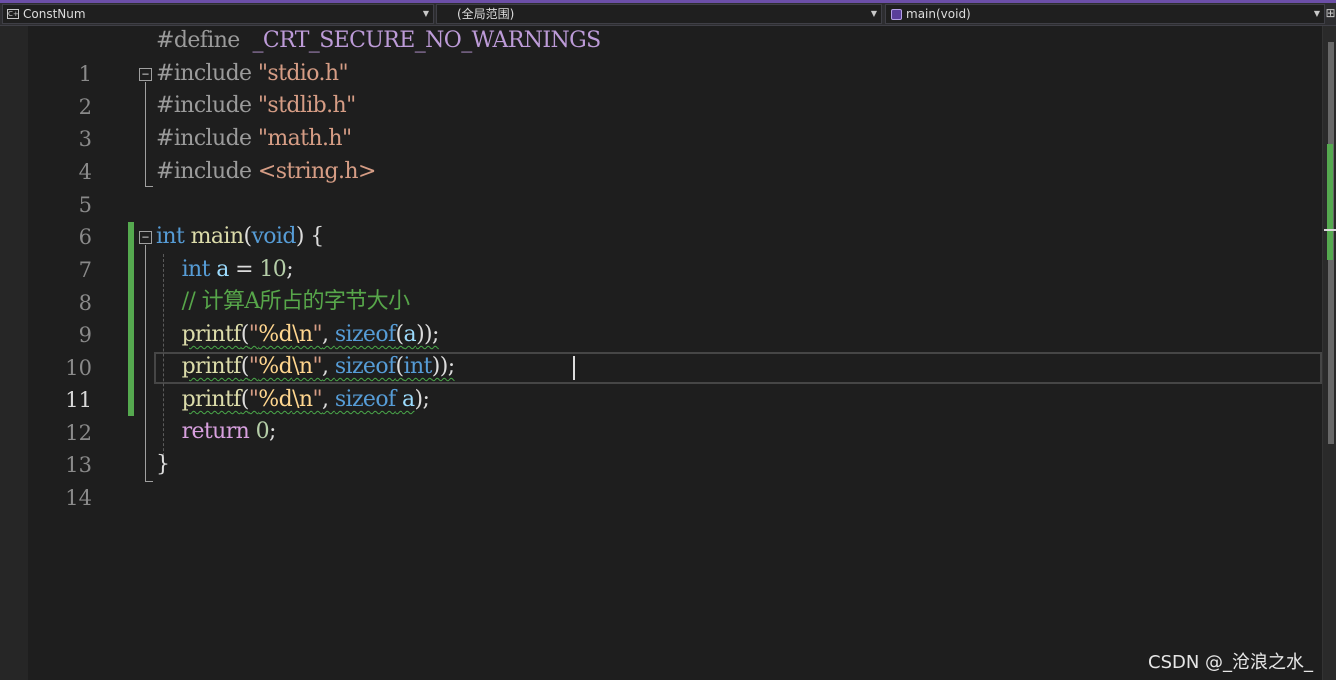 The width and height of the screenshot is (1336, 680). I want to click on code-line: 9 // 计算A所占的字节大小, so click(660, 316).